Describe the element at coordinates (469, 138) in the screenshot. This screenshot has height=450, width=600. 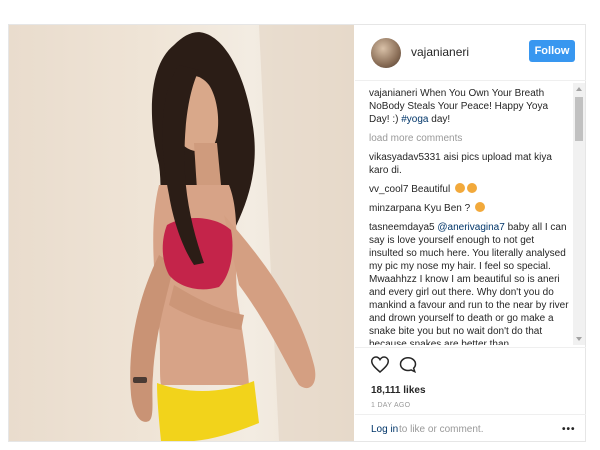
I see `load-more-comments-link: load more comments` at that location.